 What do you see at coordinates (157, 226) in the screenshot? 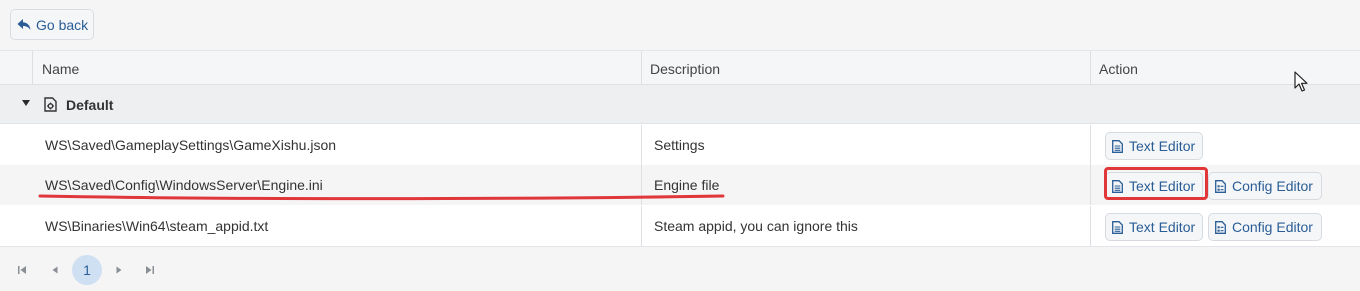
I see `file-name: WS\Binaries\Win64\steam_appid.txt` at bounding box center [157, 226].